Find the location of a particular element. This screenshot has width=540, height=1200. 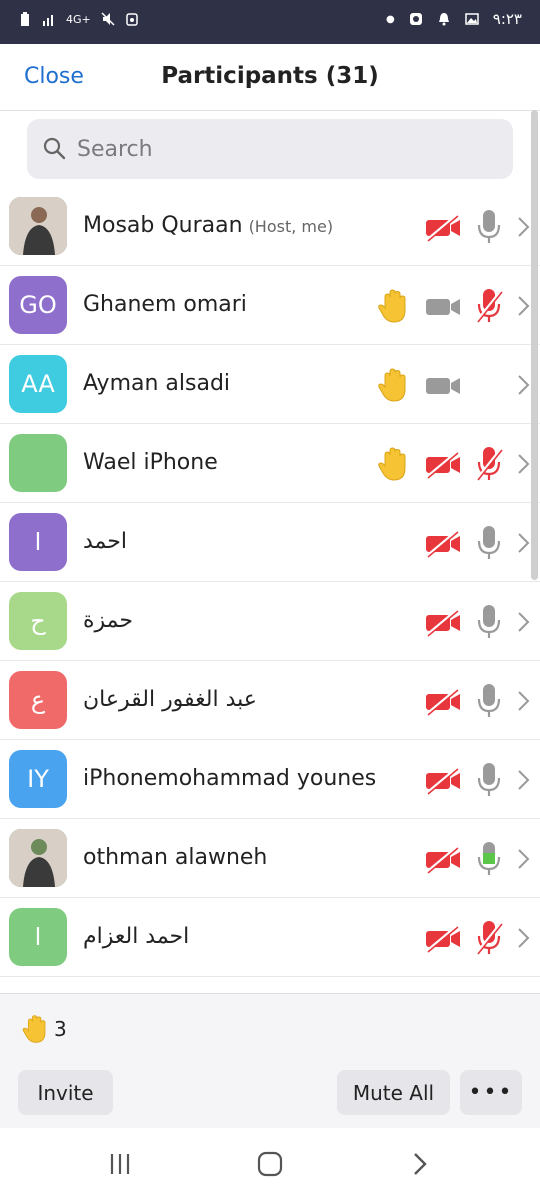

search-bar is located at coordinates (270, 149).